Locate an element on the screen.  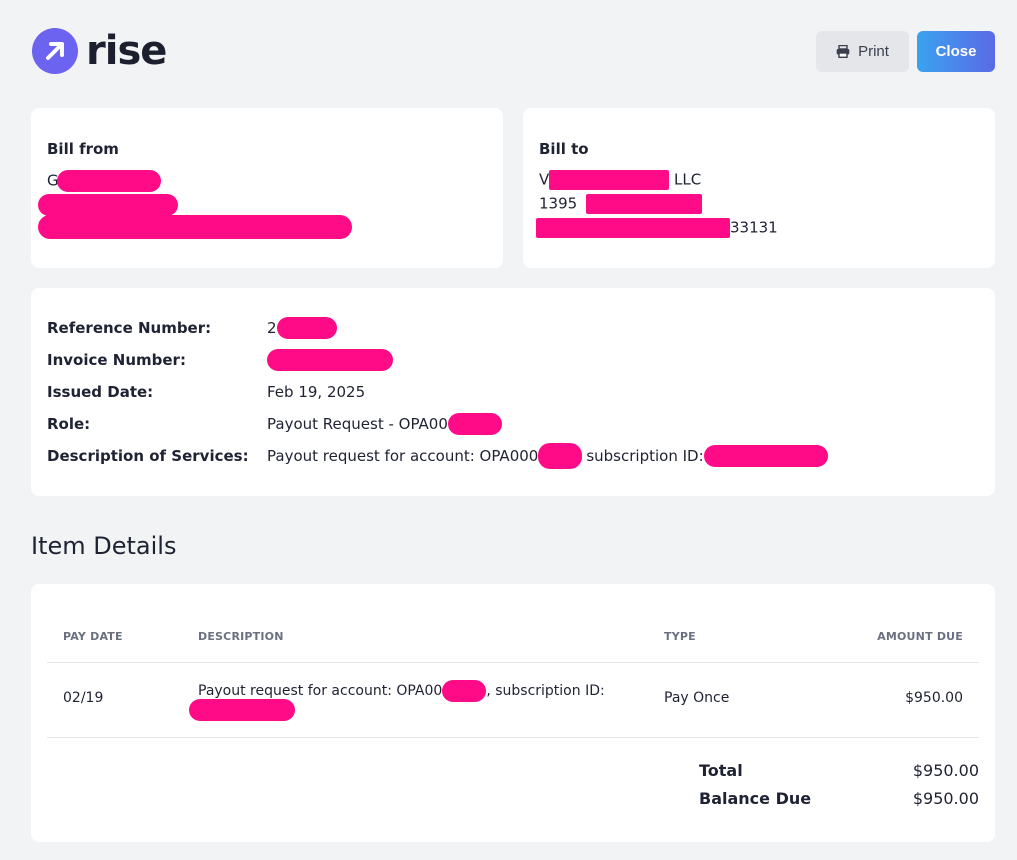
issued-date-value: Feb 19, 2025 is located at coordinates (316, 392).